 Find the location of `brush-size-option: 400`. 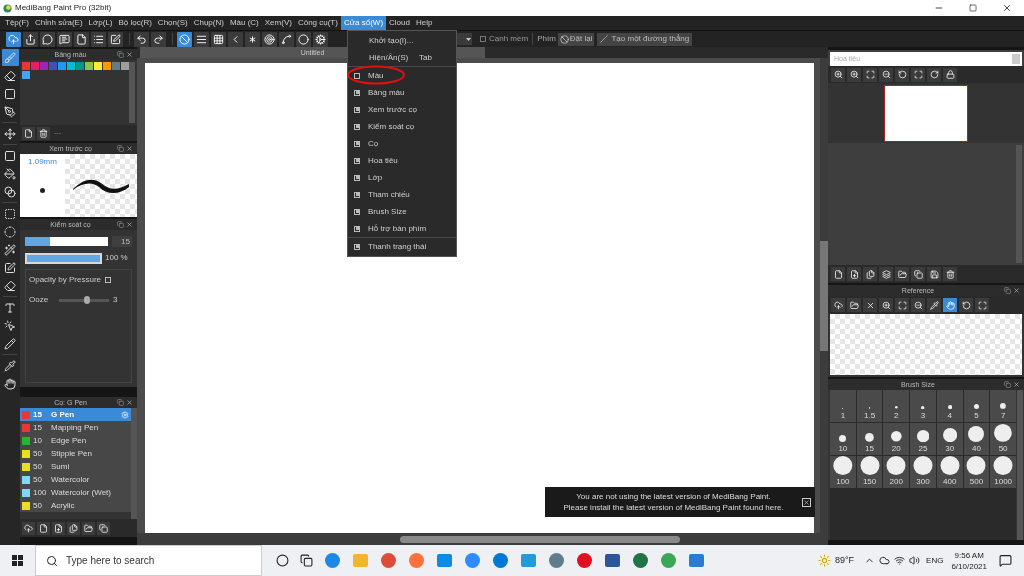

brush-size-option: 400 is located at coordinates (949, 472).